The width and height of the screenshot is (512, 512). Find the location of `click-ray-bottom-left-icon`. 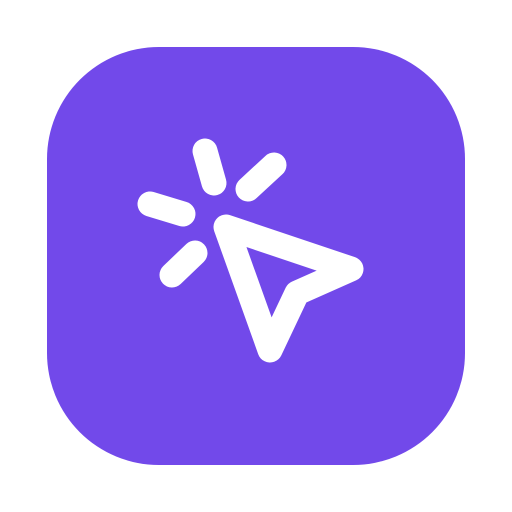

click-ray-bottom-left-icon is located at coordinates (183, 264).